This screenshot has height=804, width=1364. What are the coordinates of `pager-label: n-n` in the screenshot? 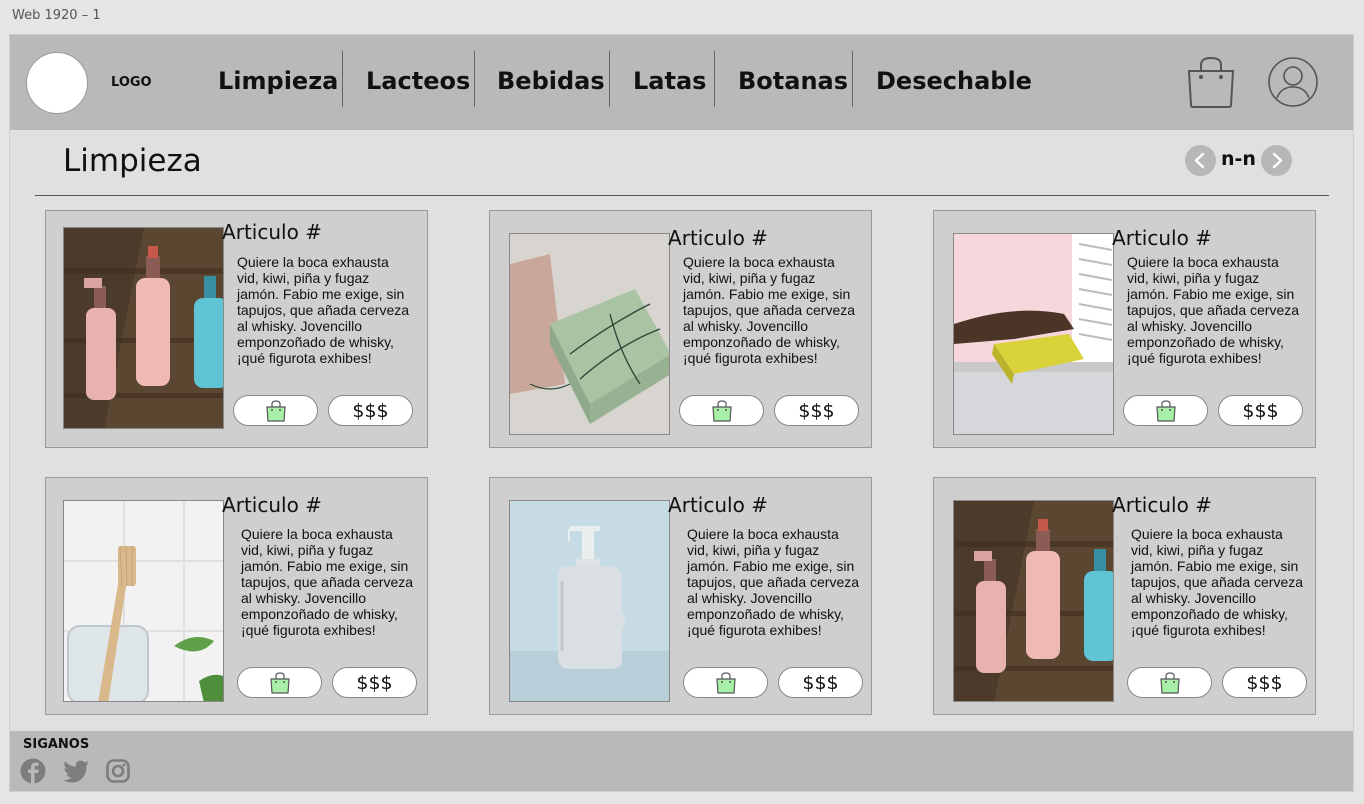 It's located at (1238, 159).